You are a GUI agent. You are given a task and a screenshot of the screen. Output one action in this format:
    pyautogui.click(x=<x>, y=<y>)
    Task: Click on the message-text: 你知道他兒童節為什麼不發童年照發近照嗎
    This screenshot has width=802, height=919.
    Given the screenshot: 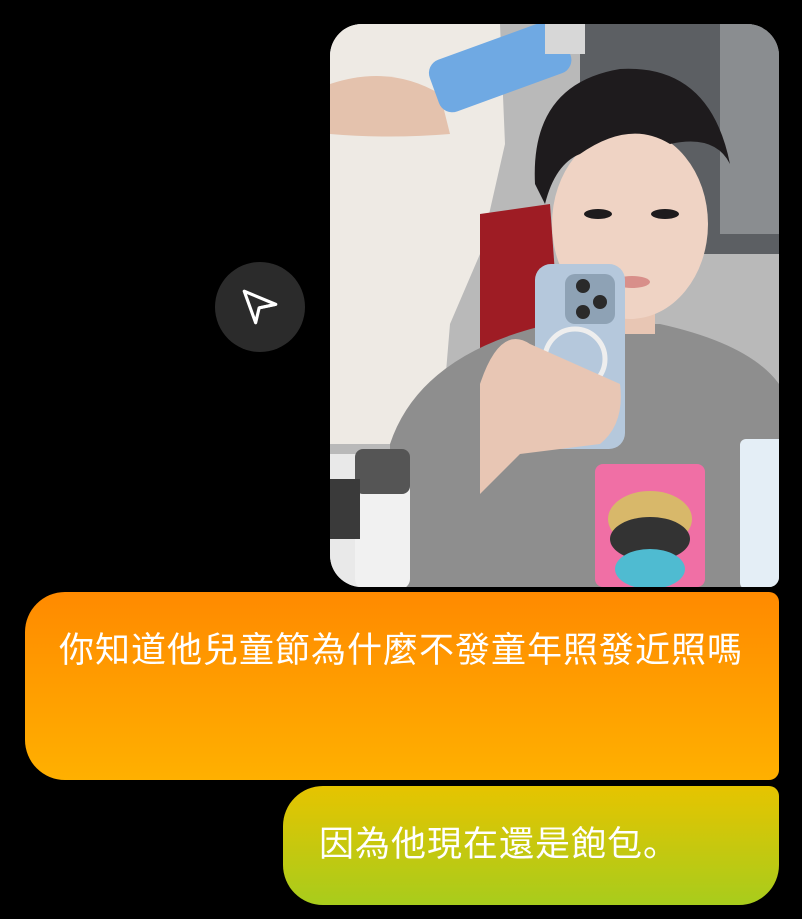 What is the action you would take?
    pyautogui.click(x=401, y=651)
    